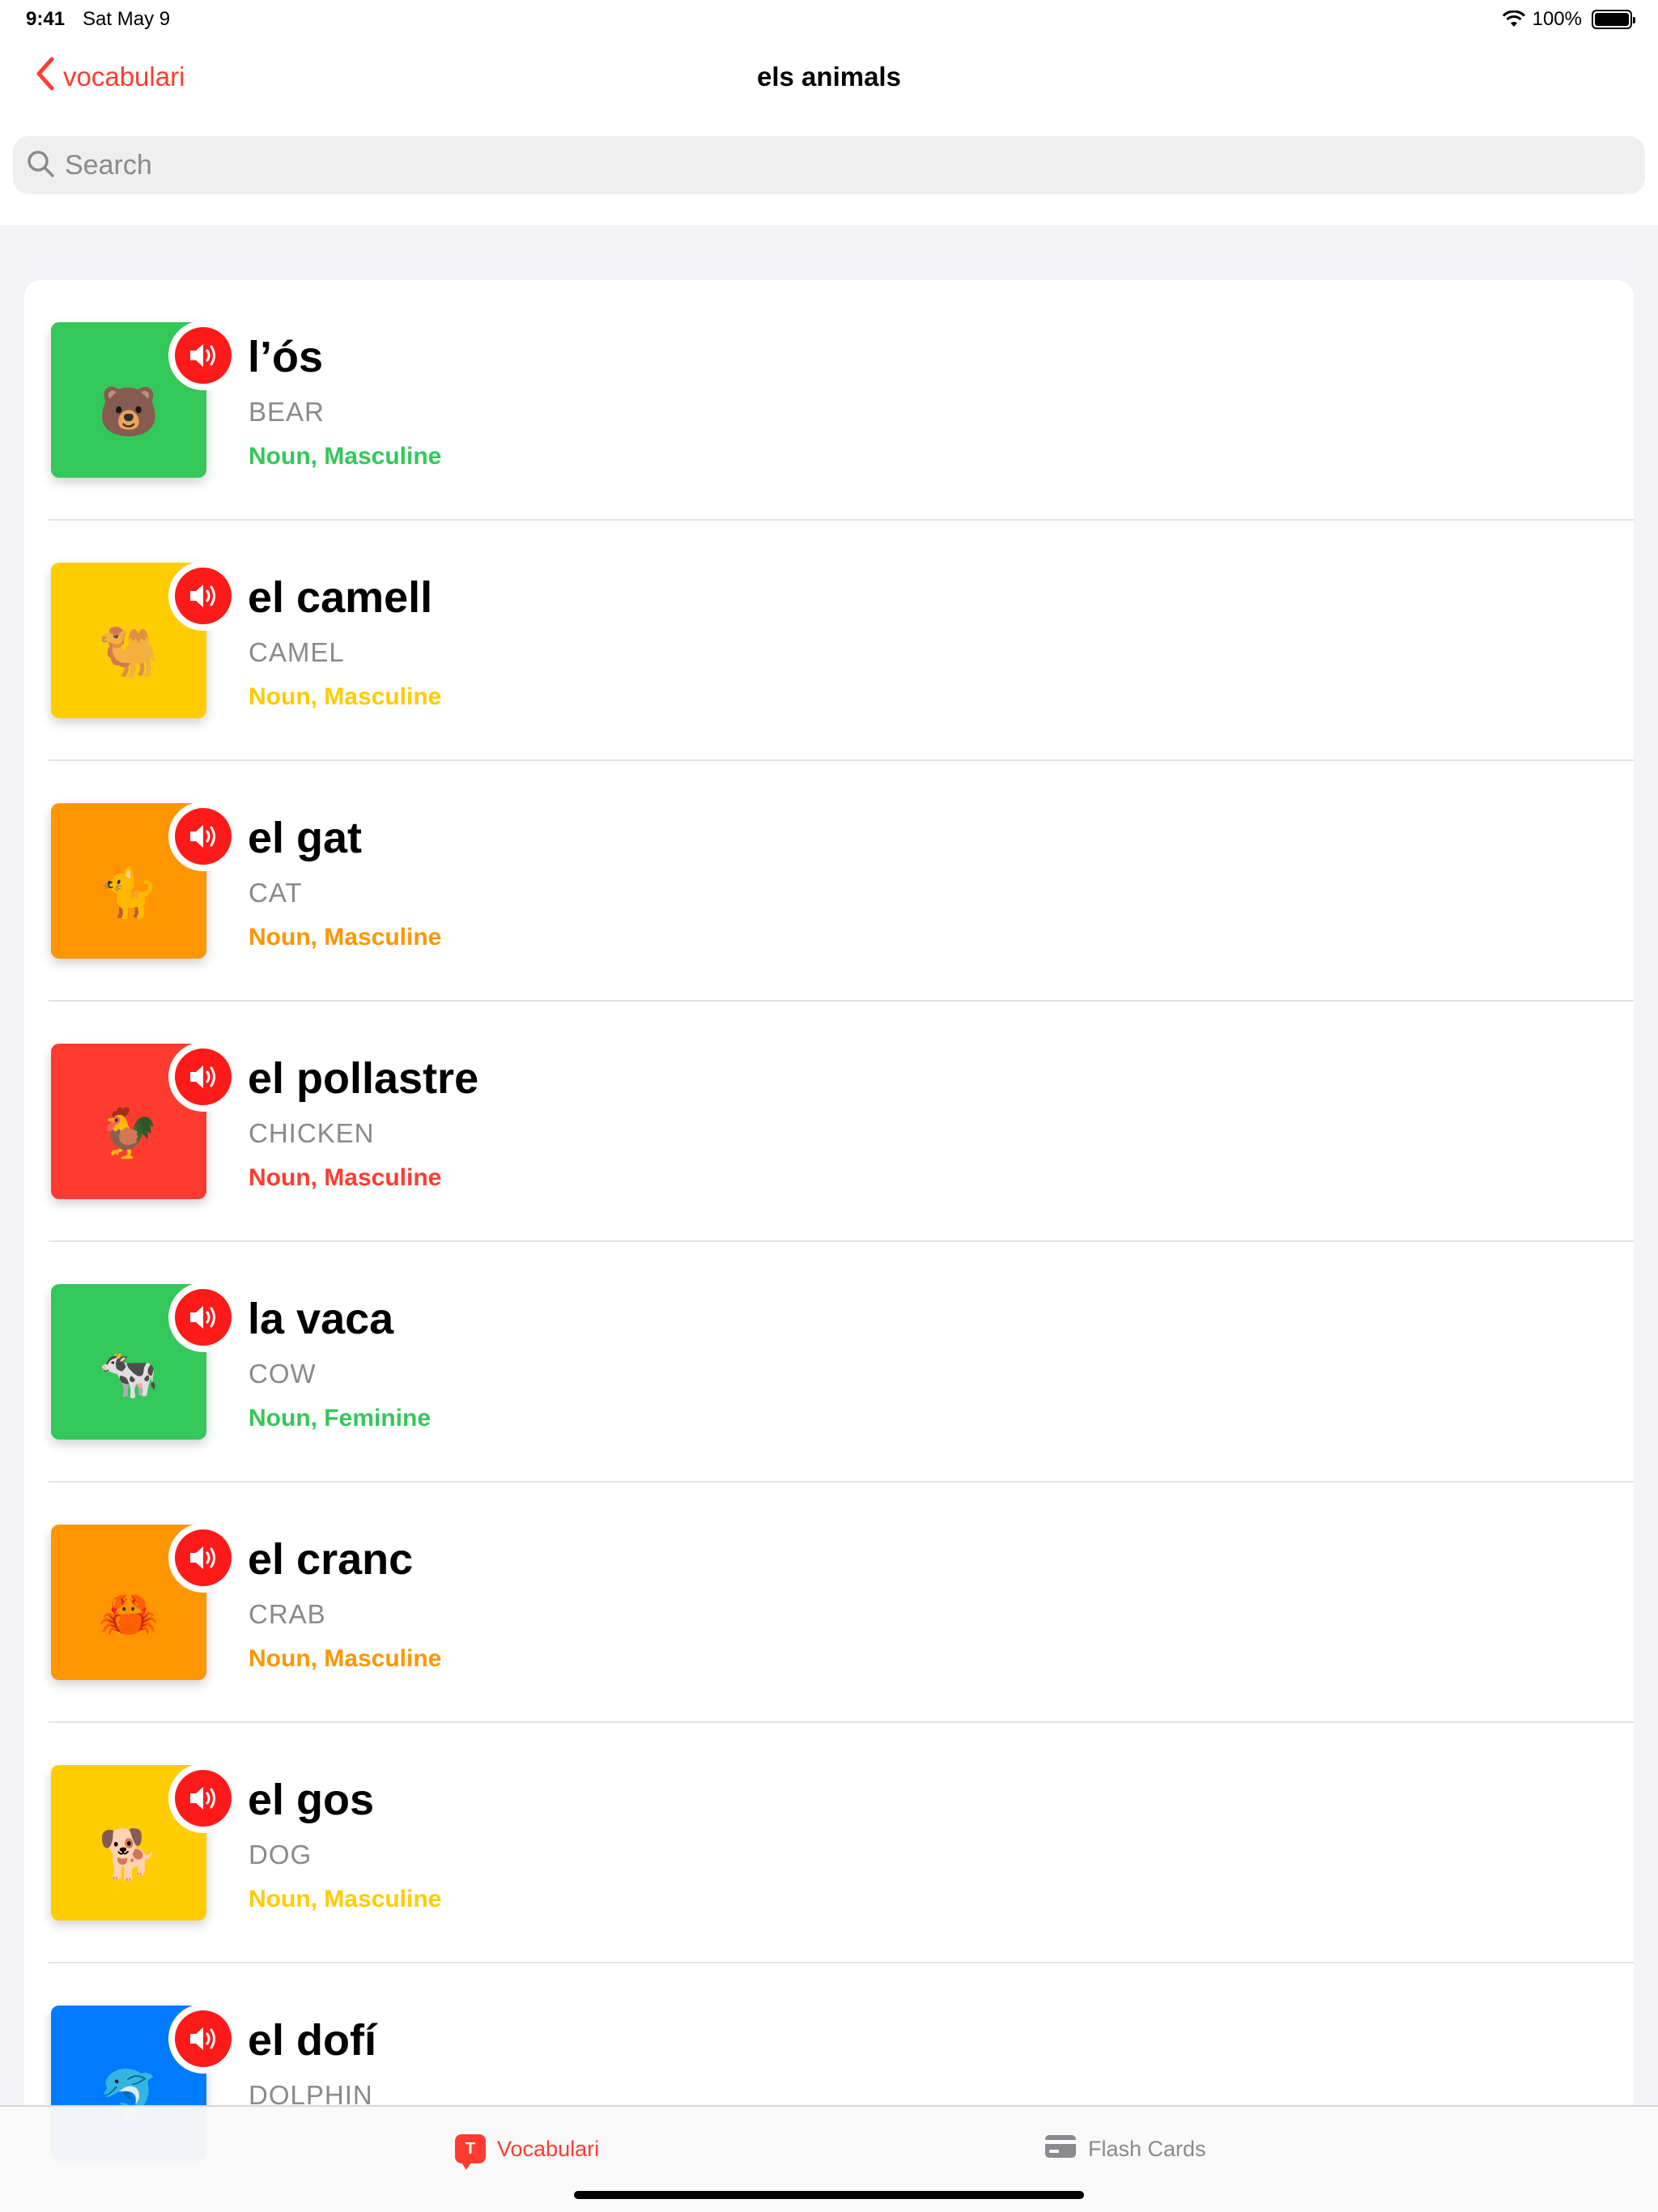 The image size is (1658, 2212). Describe the element at coordinates (311, 1800) in the screenshot. I see `word-label: el gos` at that location.